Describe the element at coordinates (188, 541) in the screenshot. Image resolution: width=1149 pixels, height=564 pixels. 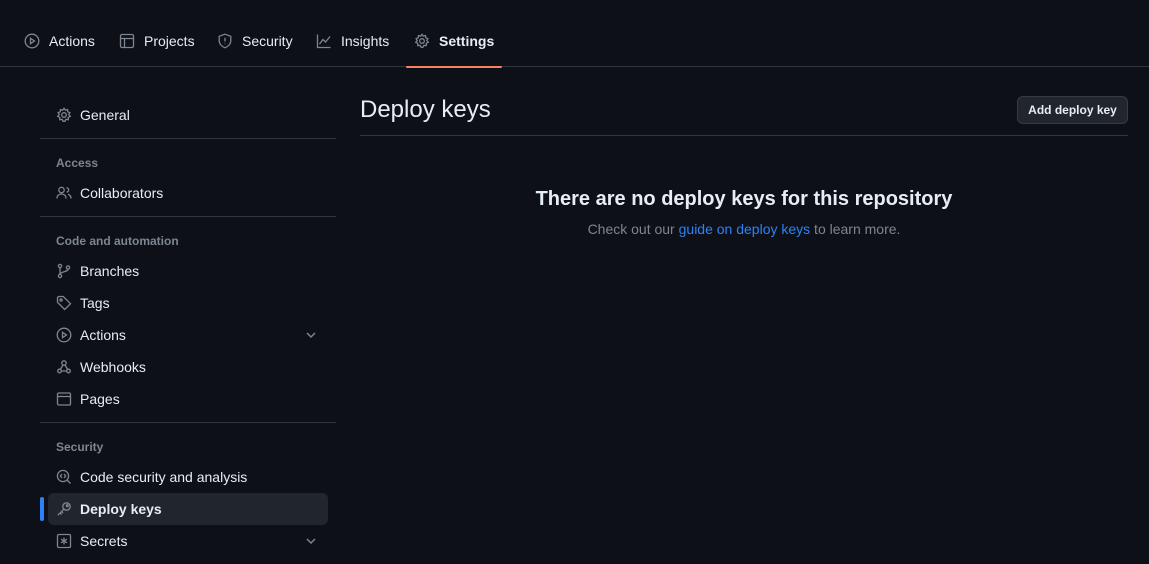
I see `sidebar-item-secrets: Secrets` at that location.